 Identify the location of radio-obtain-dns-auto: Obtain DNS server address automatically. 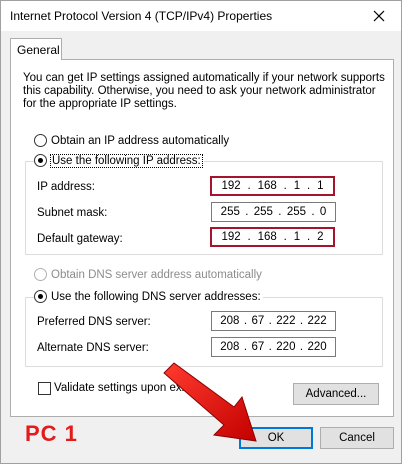
(148, 274).